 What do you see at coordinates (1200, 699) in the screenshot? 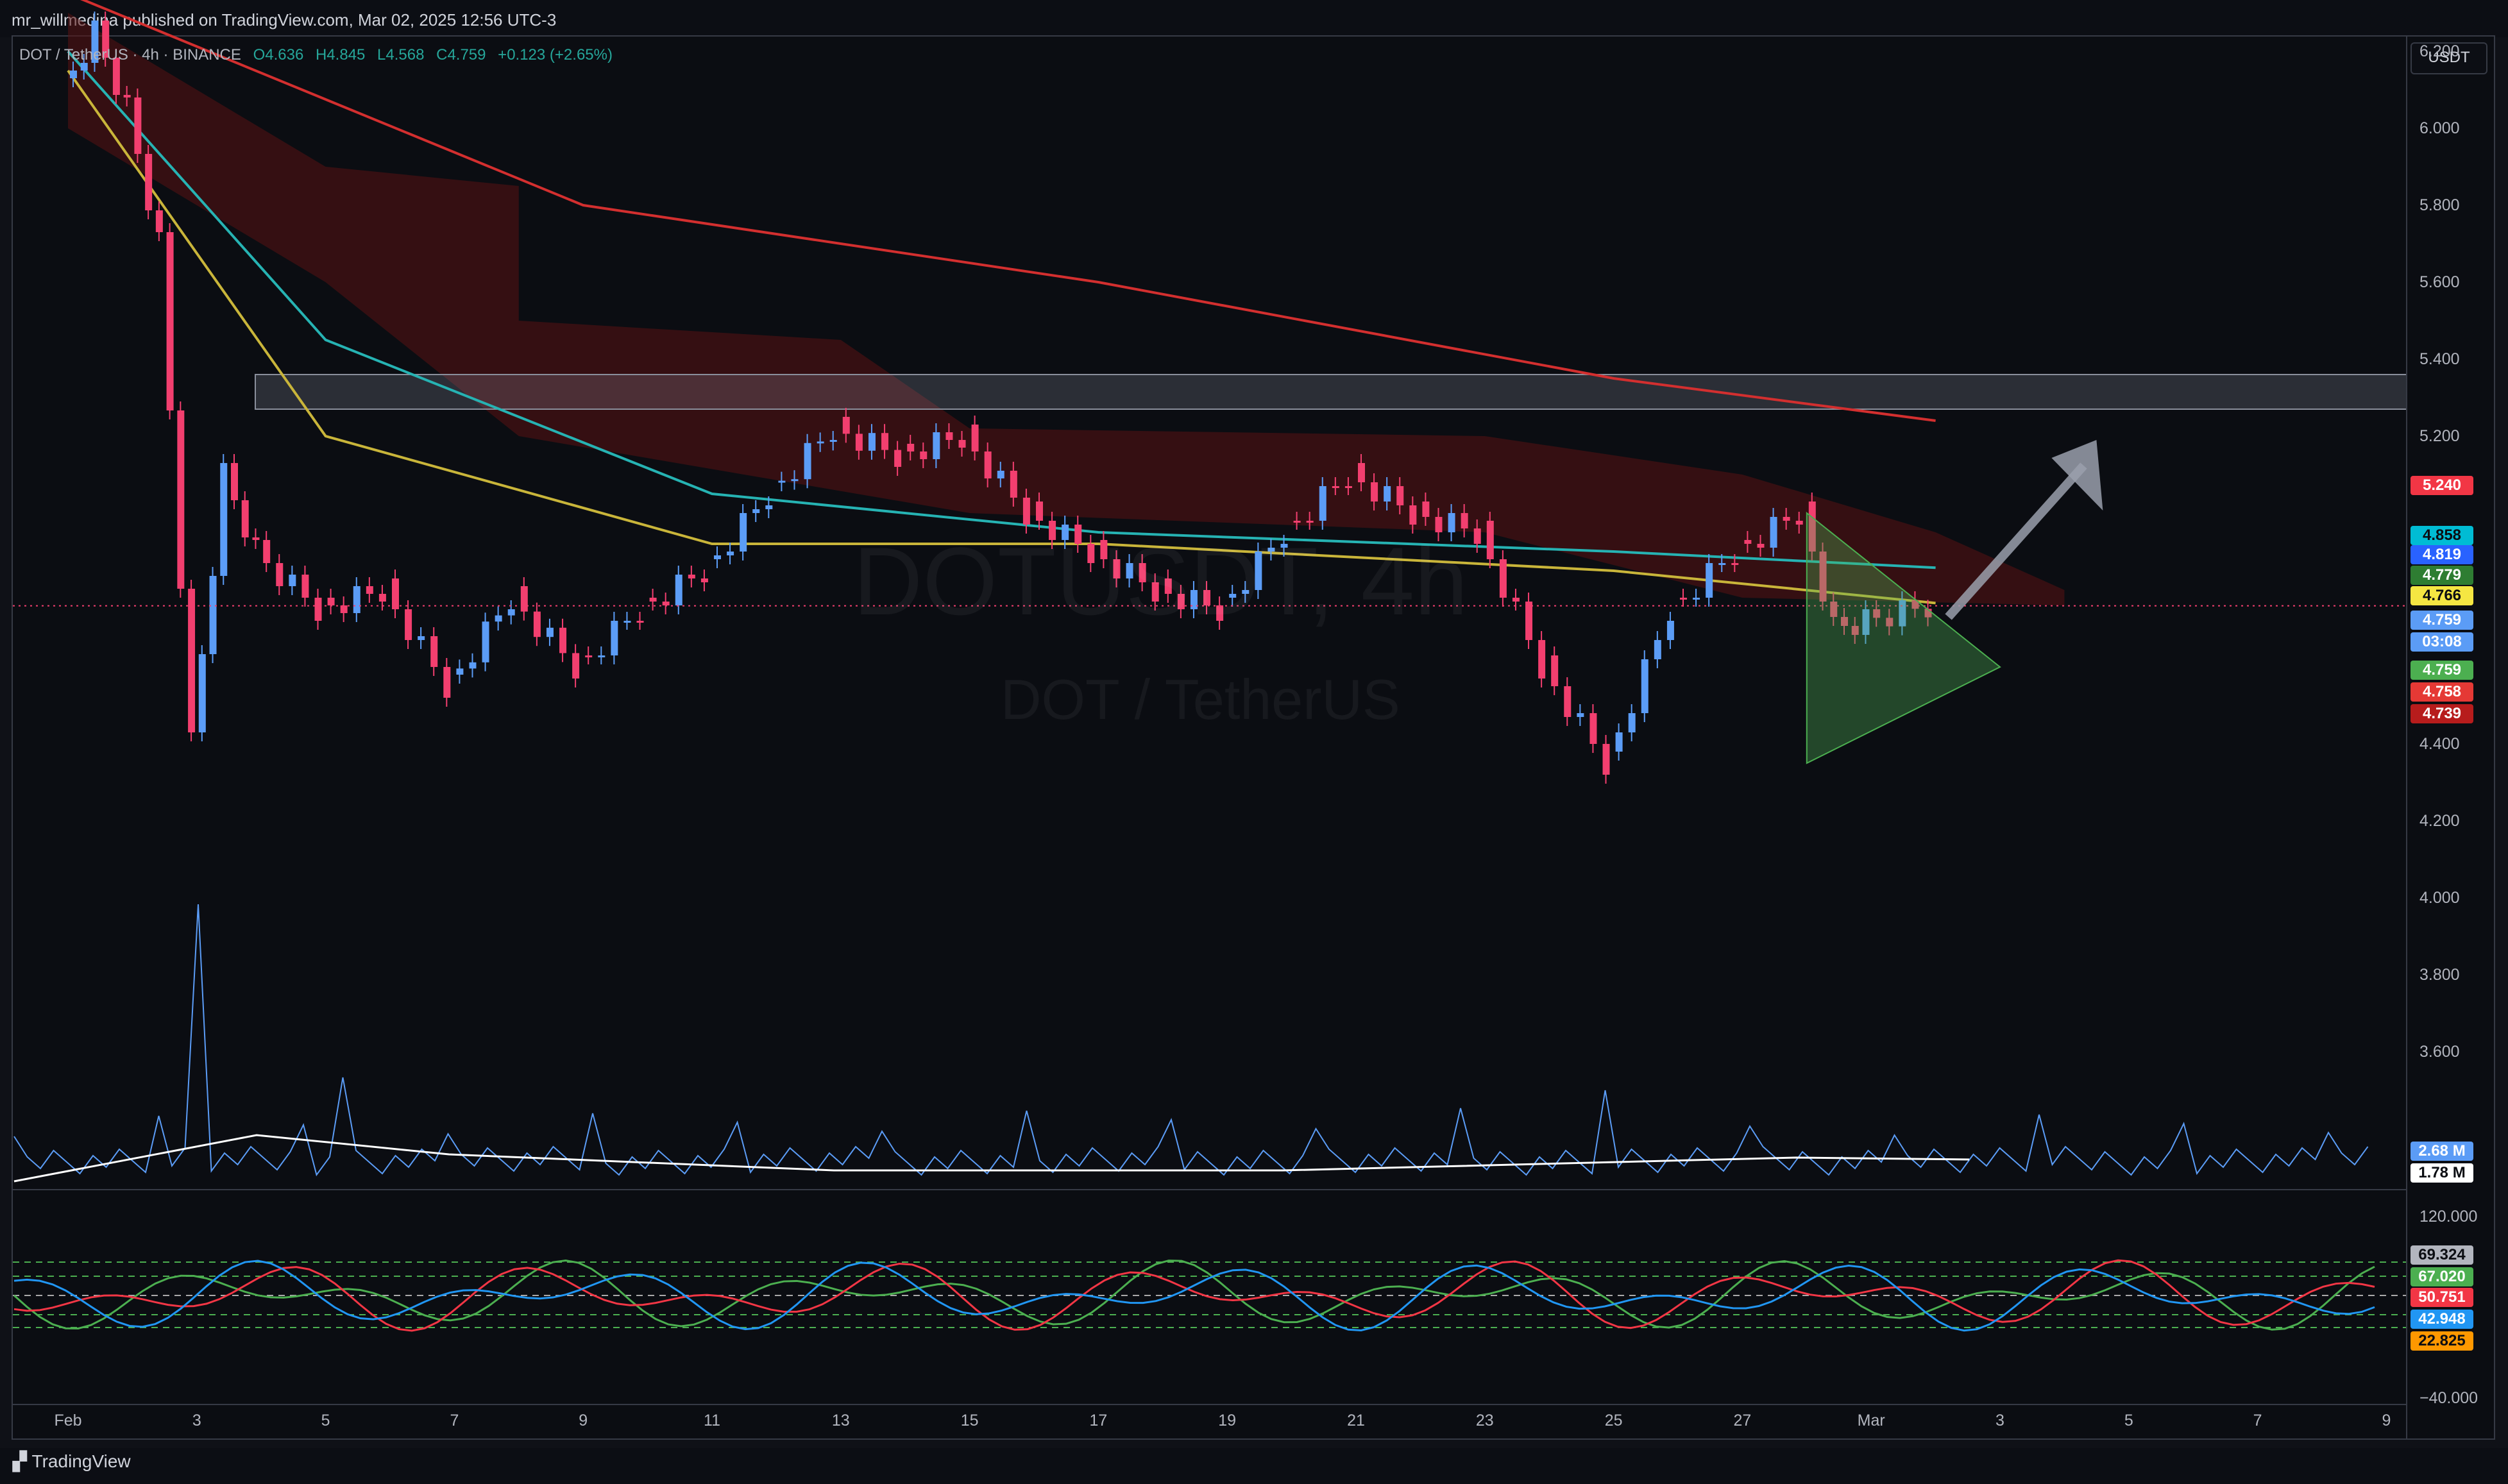
I see `symbol-watermark-name: DOT / TetherUS` at bounding box center [1200, 699].